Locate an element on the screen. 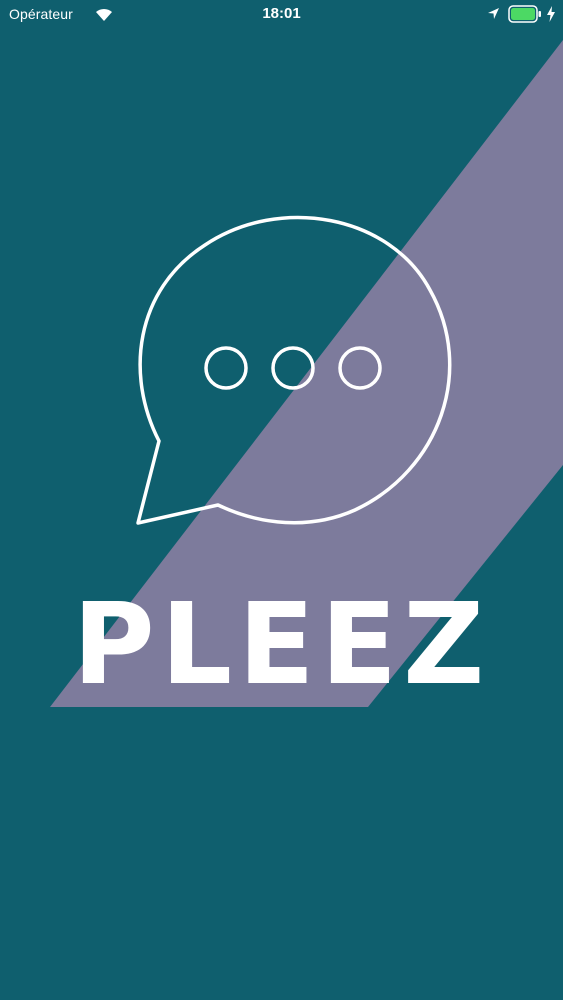  status-bar: Opérateur 18:01 is located at coordinates (281, 15).